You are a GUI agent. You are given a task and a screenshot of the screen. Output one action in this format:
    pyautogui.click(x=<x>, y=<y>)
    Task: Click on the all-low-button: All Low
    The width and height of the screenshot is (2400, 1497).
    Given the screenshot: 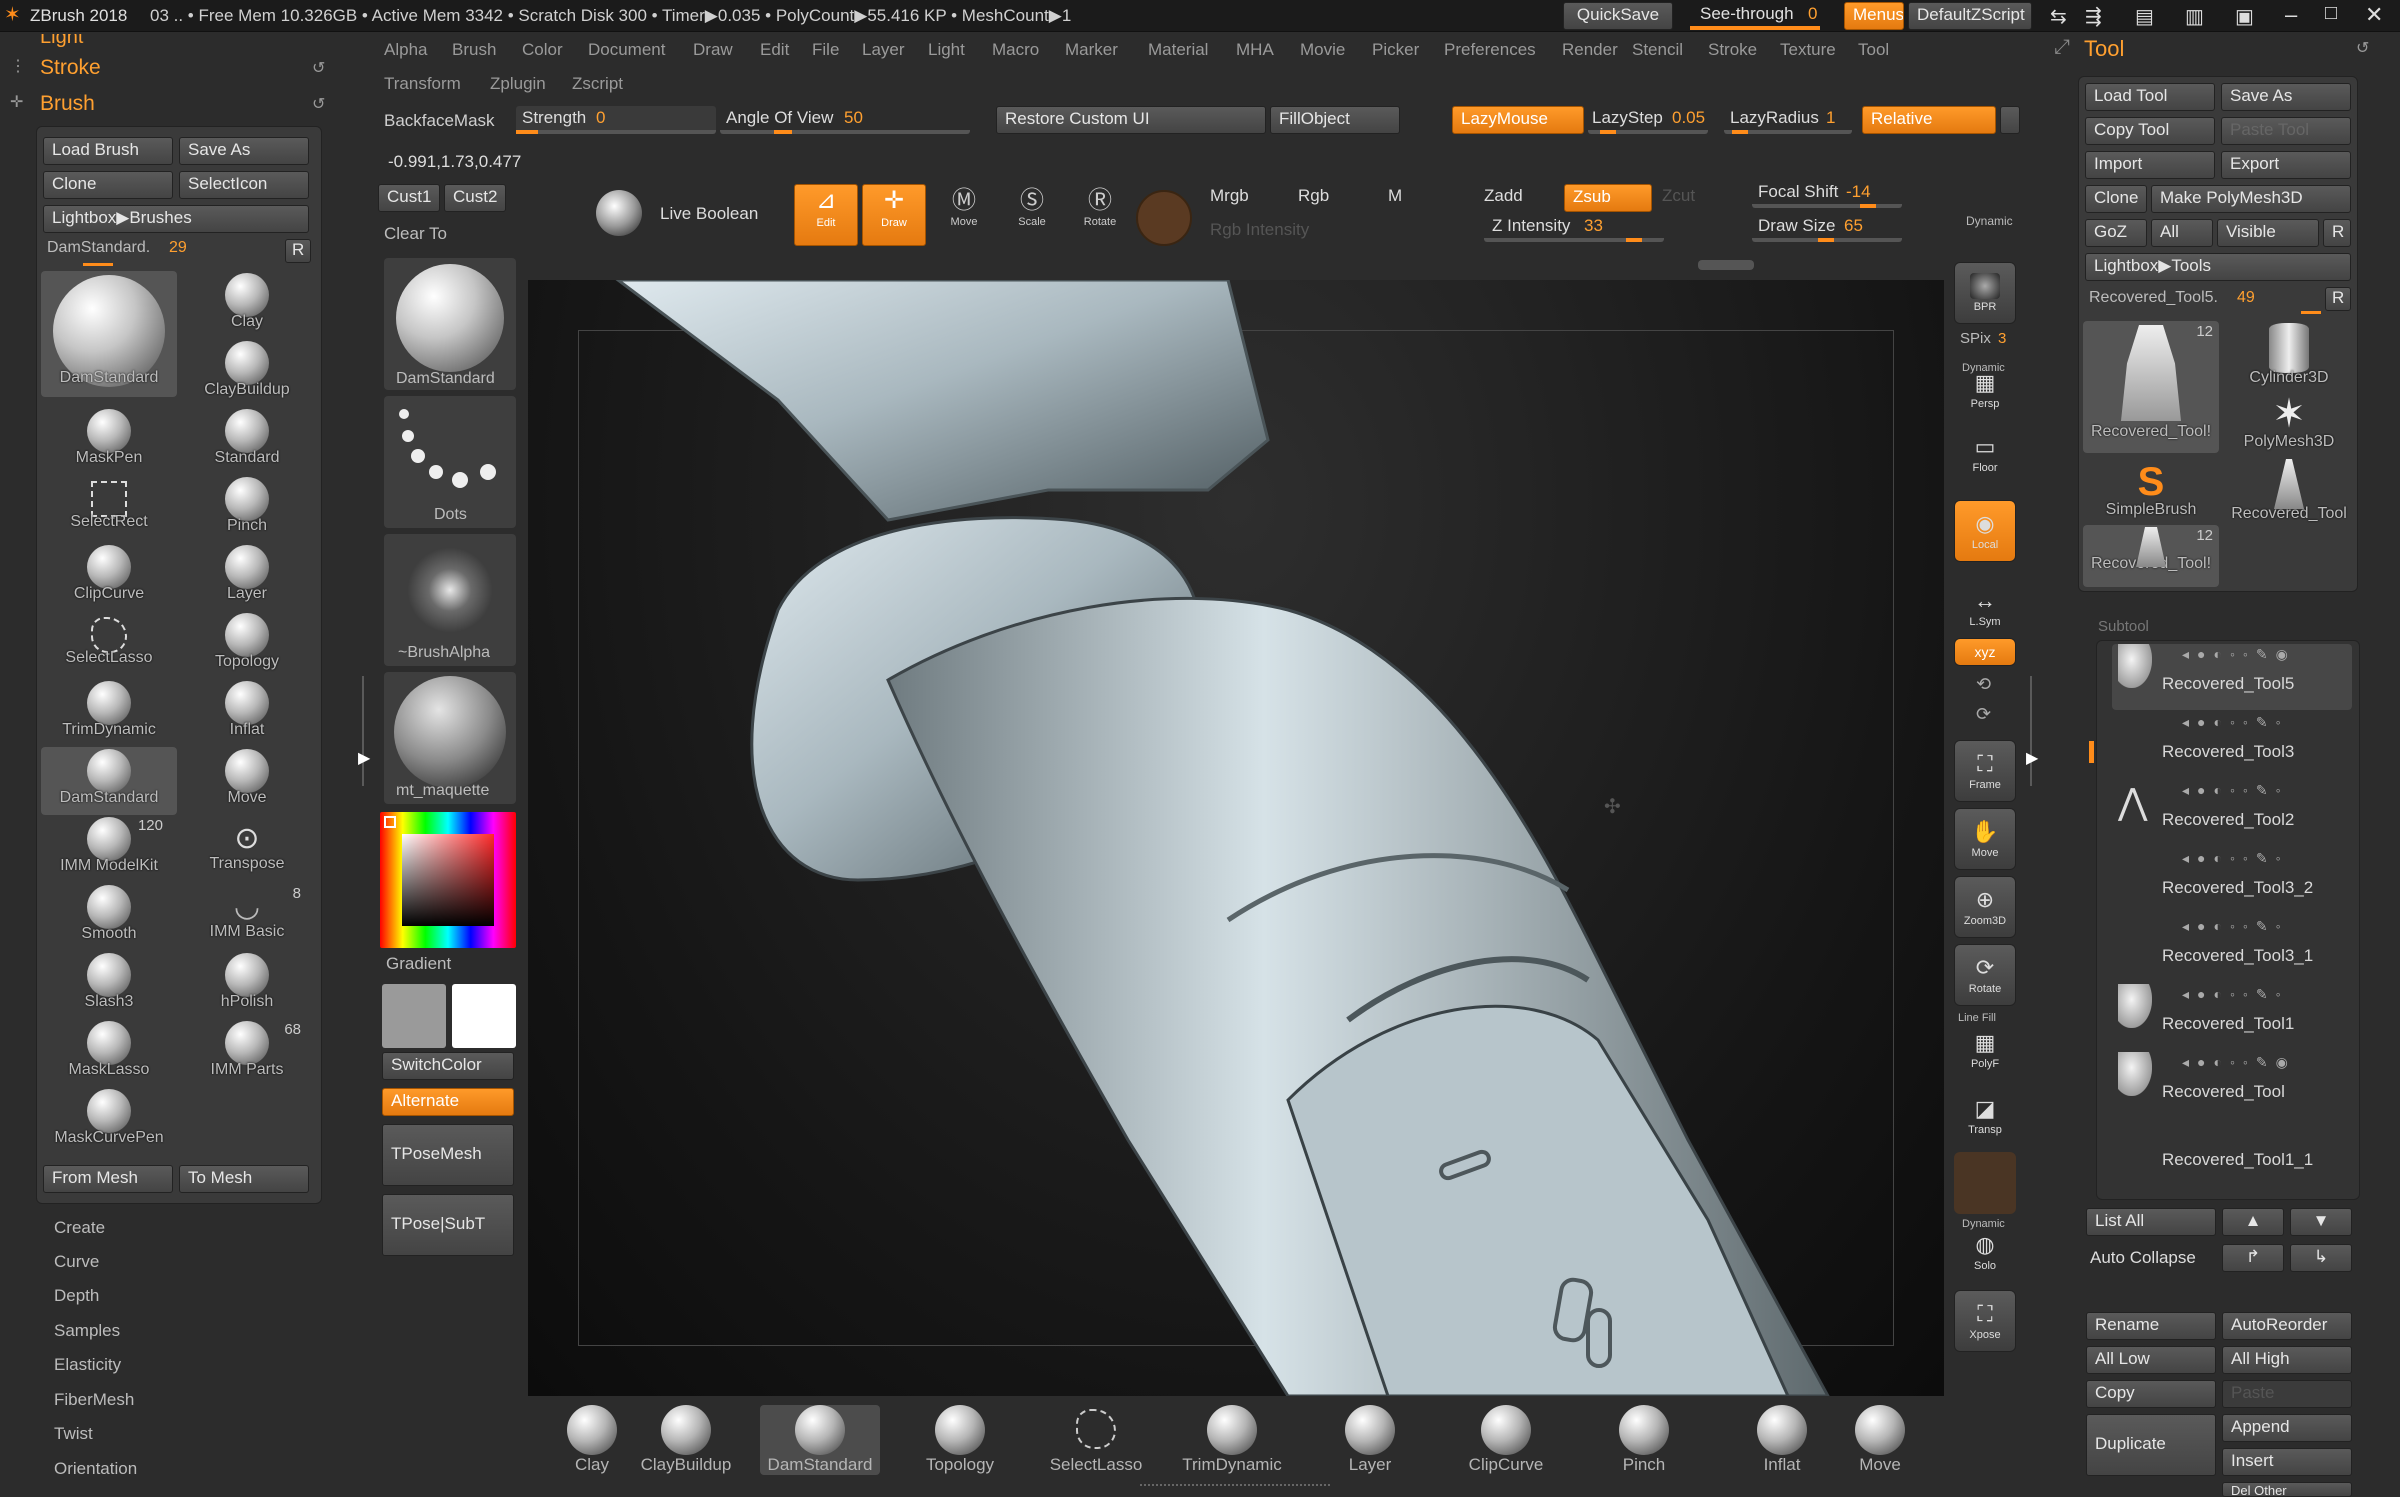 What is the action you would take?
    pyautogui.click(x=2151, y=1360)
    